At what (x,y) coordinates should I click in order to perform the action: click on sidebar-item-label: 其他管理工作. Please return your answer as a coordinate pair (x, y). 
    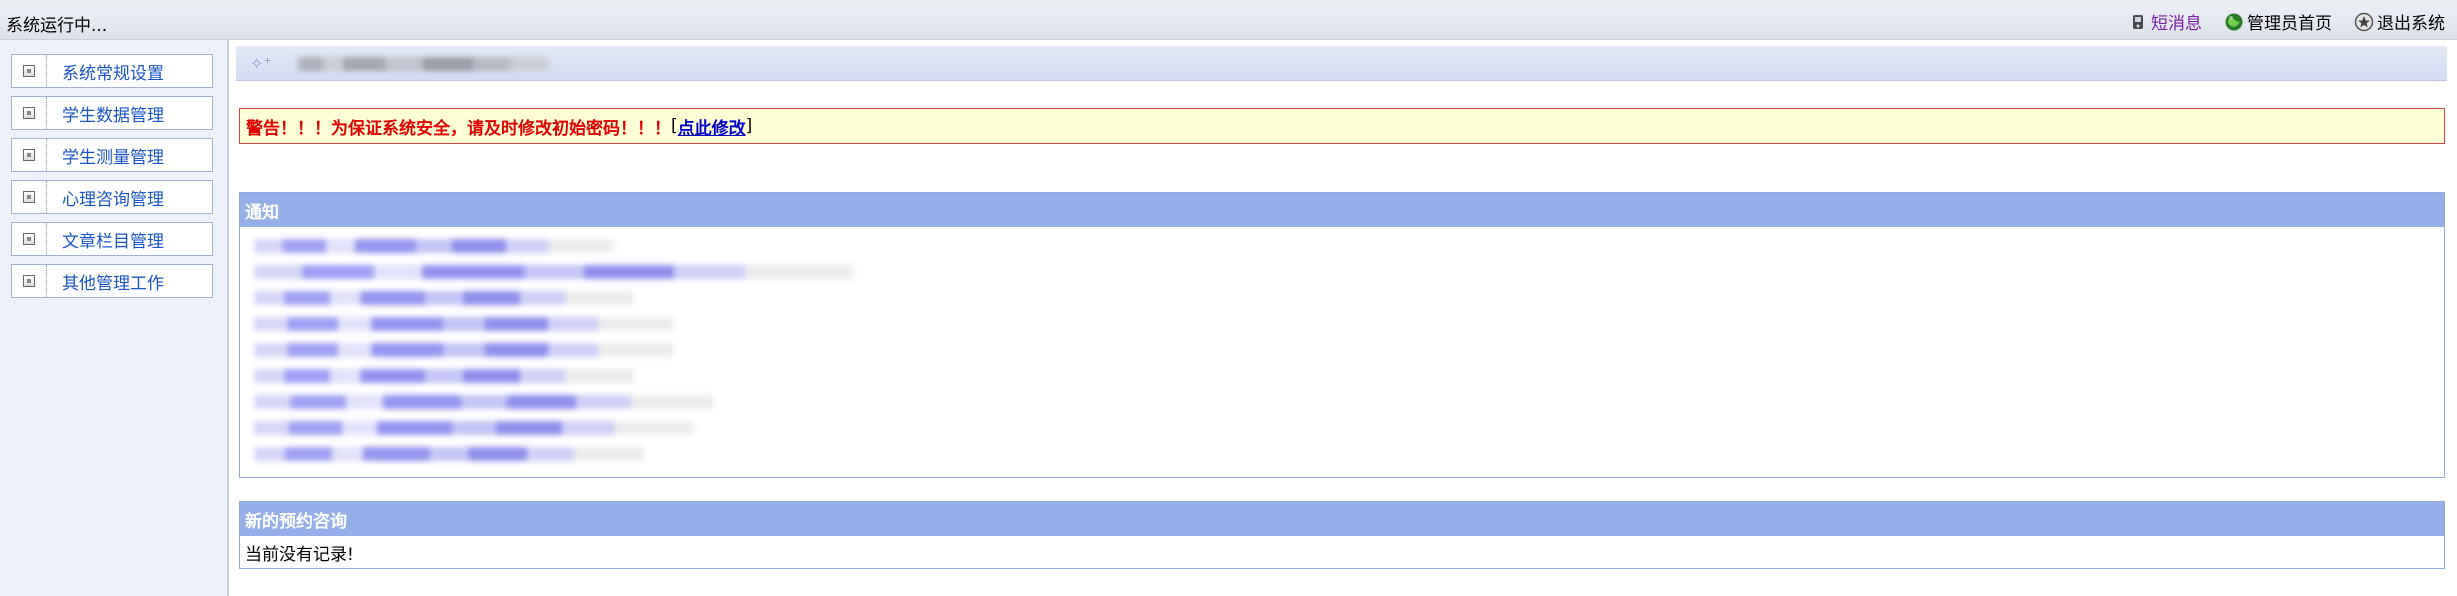
    Looking at the image, I should click on (113, 283).